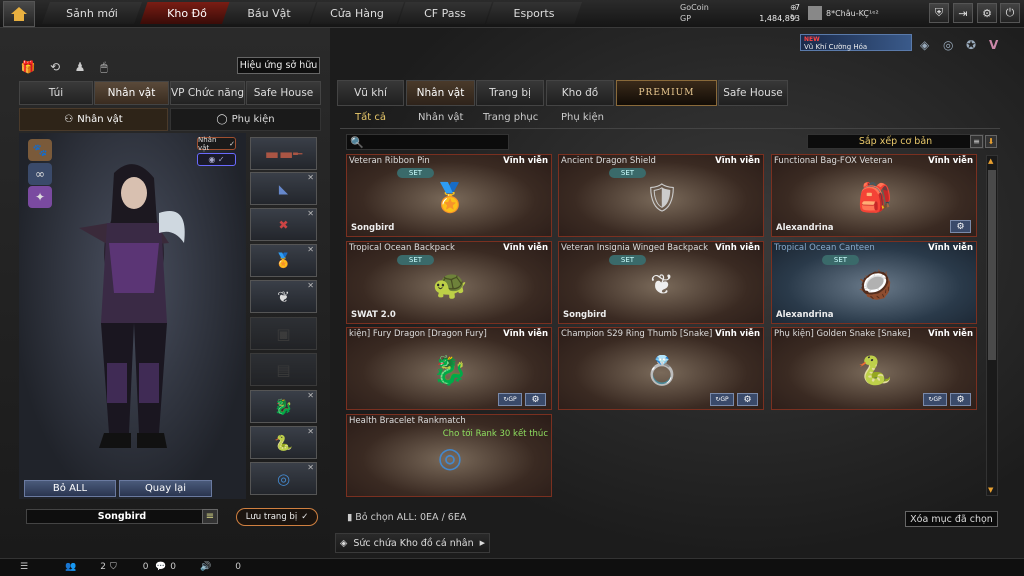  What do you see at coordinates (510, 93) in the screenshot?
I see `tab-trang-bi: Trang bị` at bounding box center [510, 93].